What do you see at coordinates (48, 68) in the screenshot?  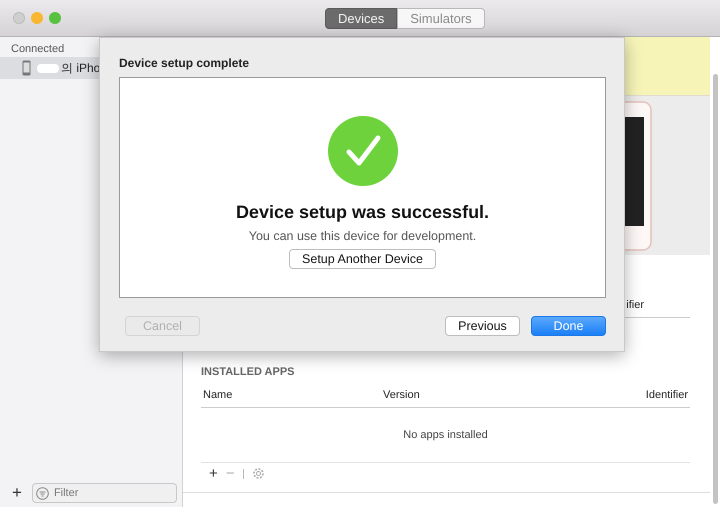 I see `redaction-mark` at bounding box center [48, 68].